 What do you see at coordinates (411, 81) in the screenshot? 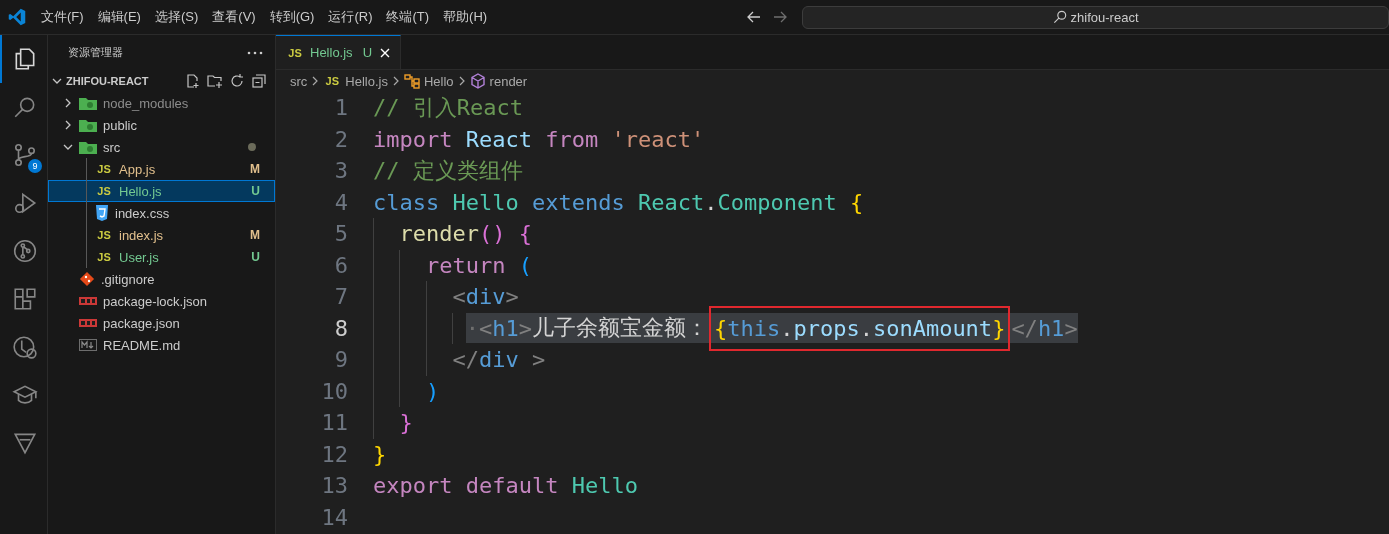
I see `class-icon` at bounding box center [411, 81].